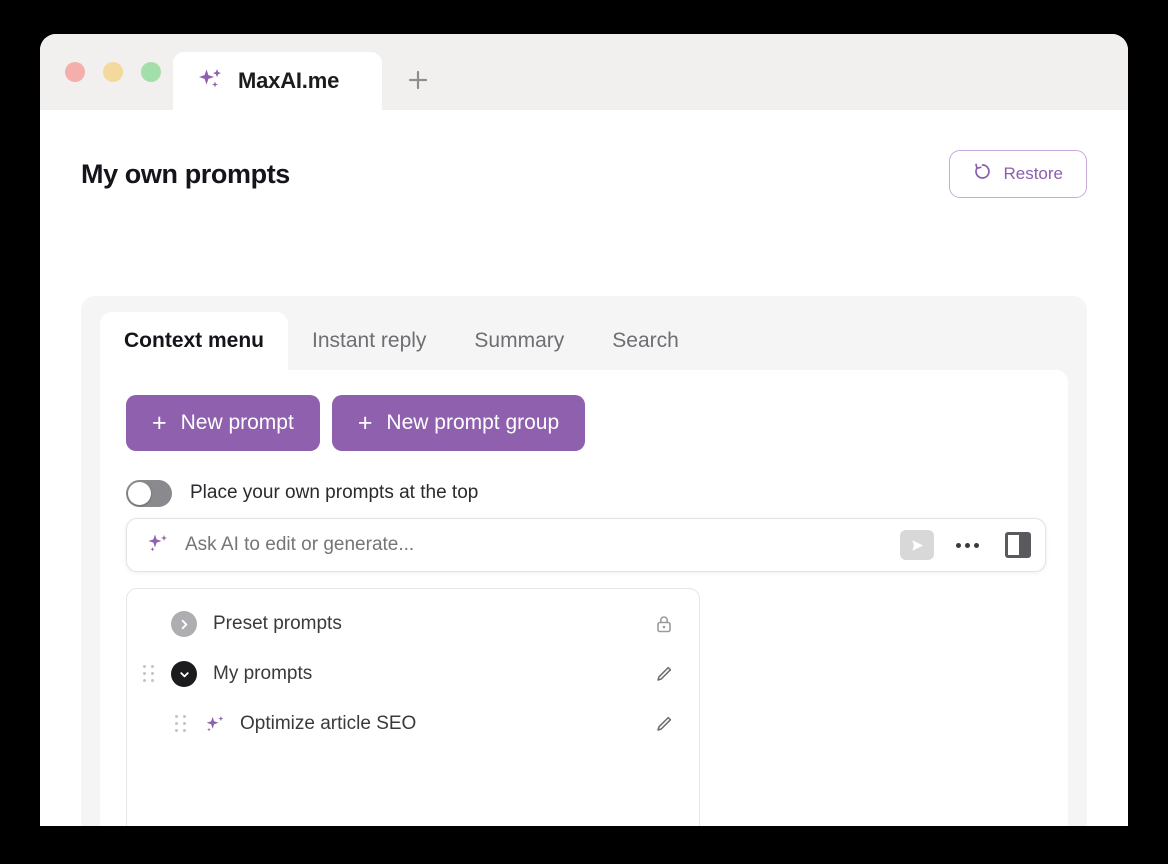 This screenshot has width=1168, height=864. Describe the element at coordinates (185, 173) in the screenshot. I see `page-title: My own prompts` at that location.